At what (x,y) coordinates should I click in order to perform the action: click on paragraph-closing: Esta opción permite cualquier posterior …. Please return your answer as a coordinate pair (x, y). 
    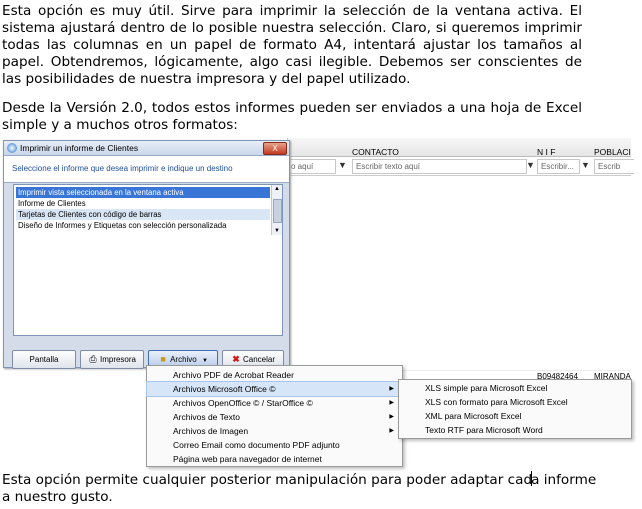
    Looking at the image, I should click on (302, 488).